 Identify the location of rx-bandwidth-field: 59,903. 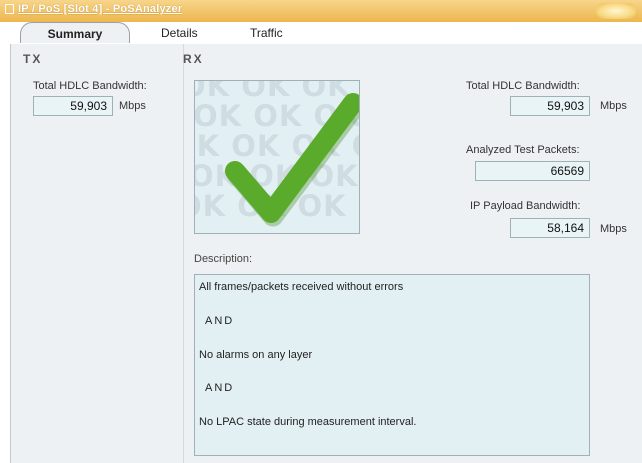
(550, 106).